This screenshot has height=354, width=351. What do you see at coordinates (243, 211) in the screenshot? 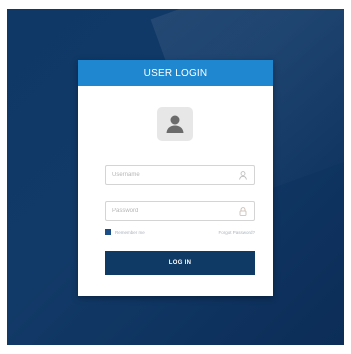
I see `lock-icon` at bounding box center [243, 211].